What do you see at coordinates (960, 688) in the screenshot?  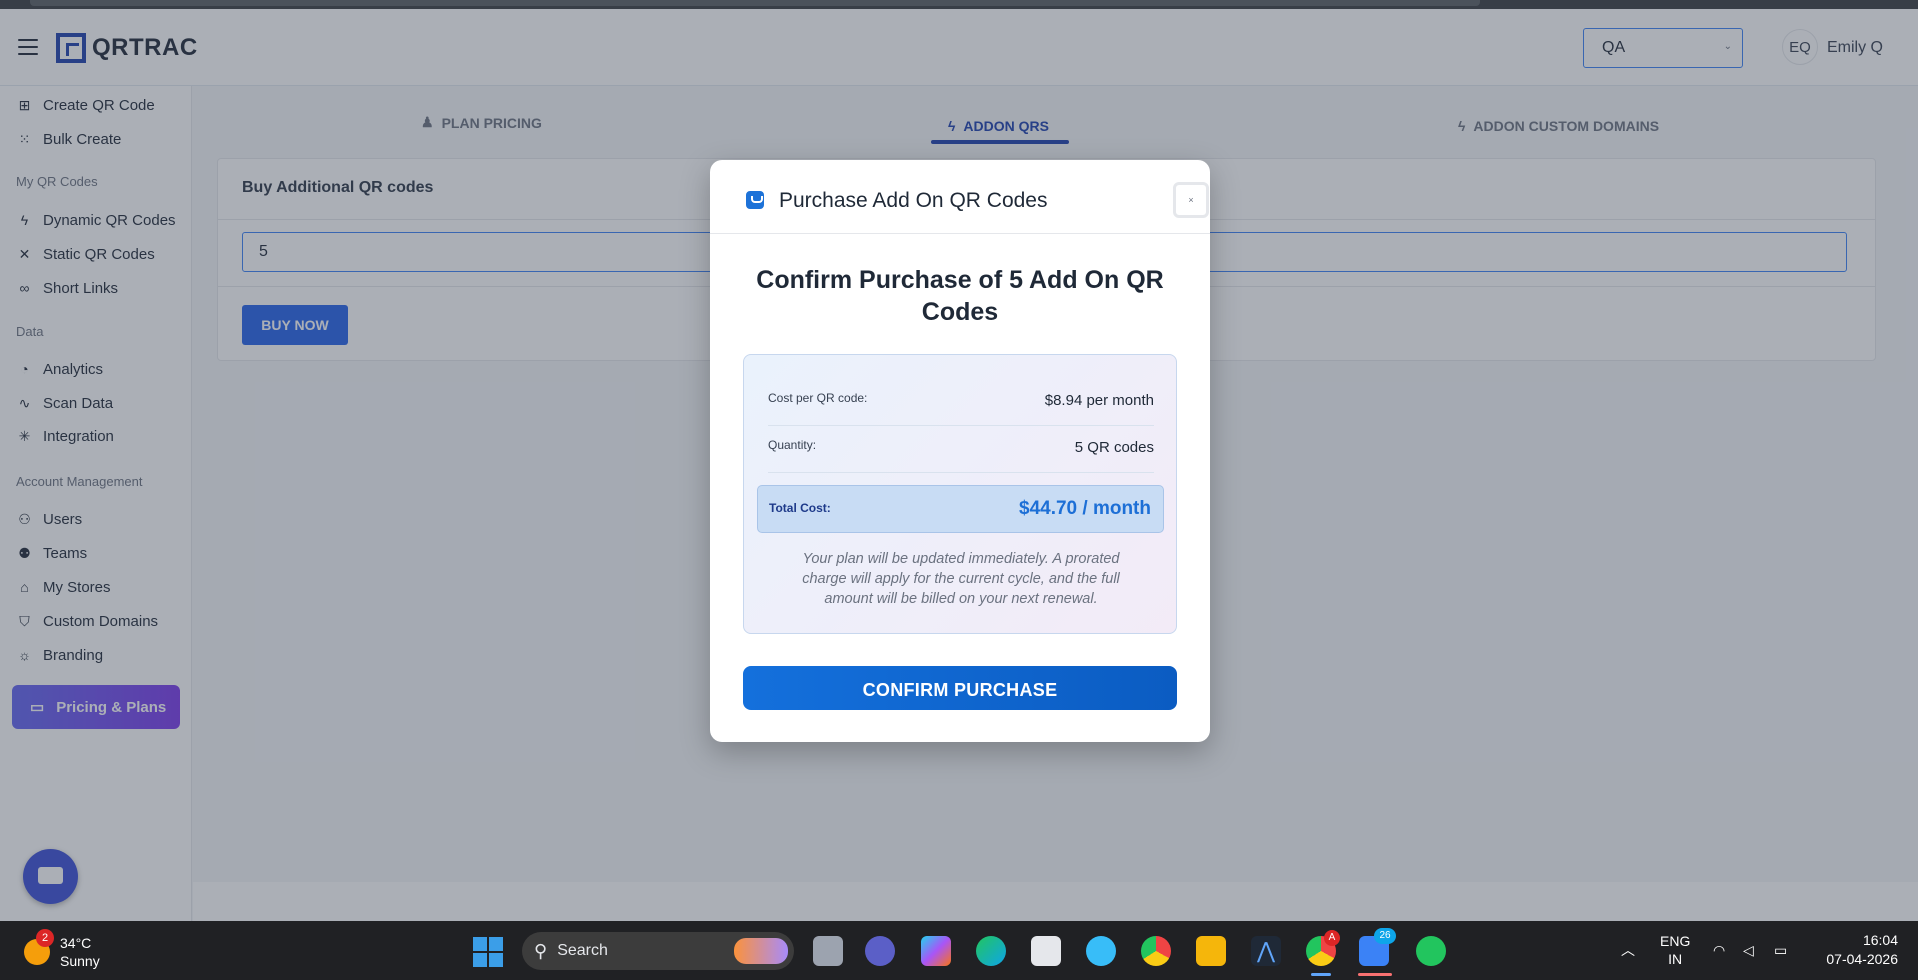 I see `confirm-purchase-button: CONFIRM PURCHASE` at bounding box center [960, 688].